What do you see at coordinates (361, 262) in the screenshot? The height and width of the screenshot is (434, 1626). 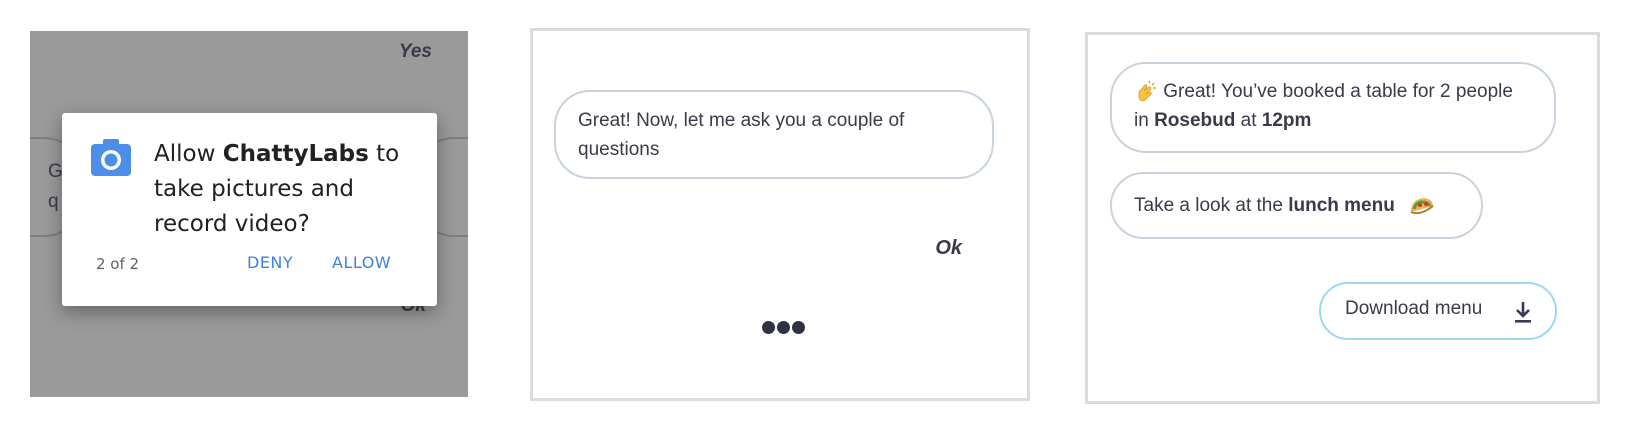 I see `allow-button: ALLOW` at bounding box center [361, 262].